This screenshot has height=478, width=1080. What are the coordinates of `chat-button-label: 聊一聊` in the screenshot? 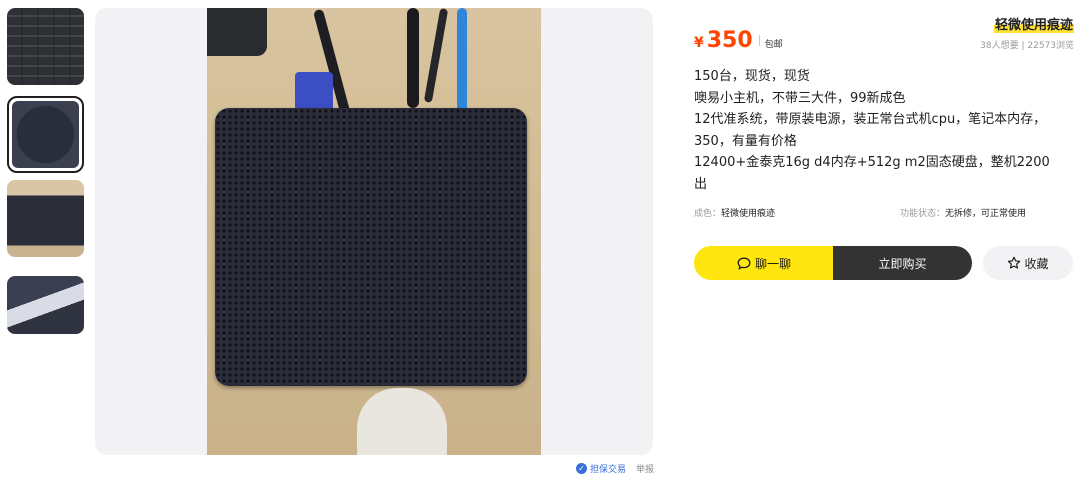 It's located at (772, 263).